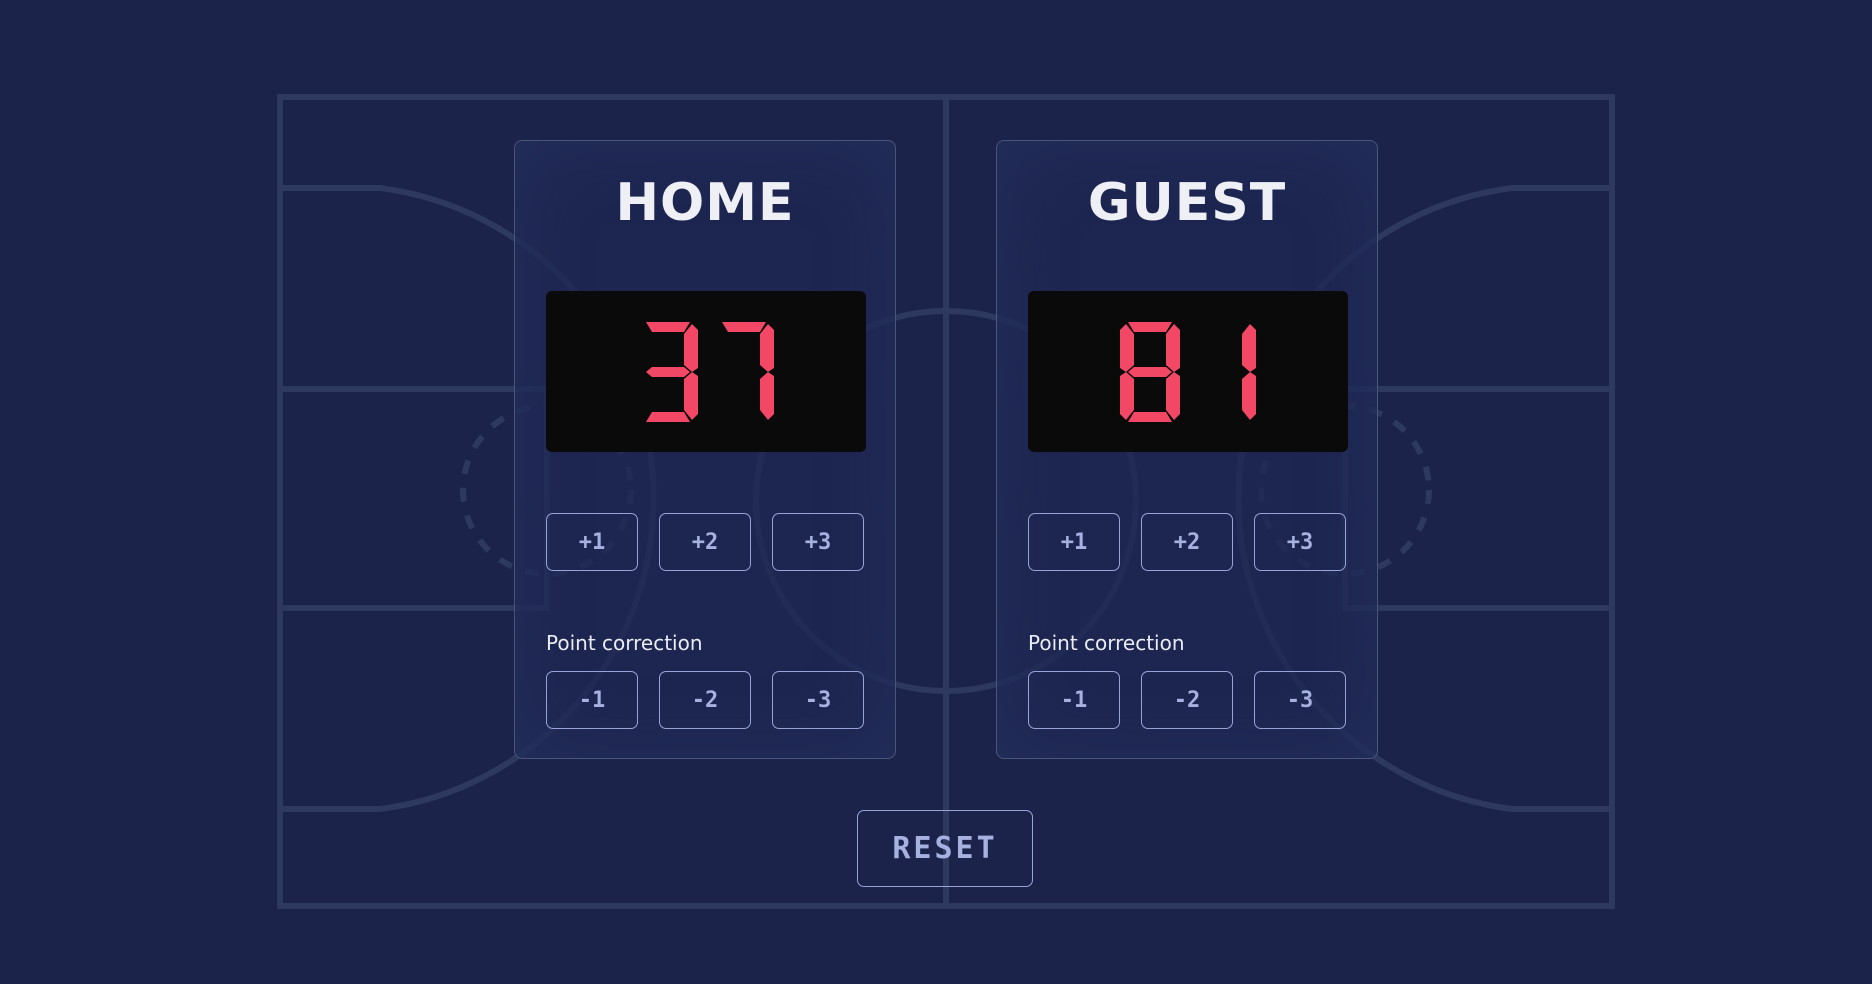 The height and width of the screenshot is (984, 1872). What do you see at coordinates (818, 700) in the screenshot?
I see `home-subtract-3-button: -3` at bounding box center [818, 700].